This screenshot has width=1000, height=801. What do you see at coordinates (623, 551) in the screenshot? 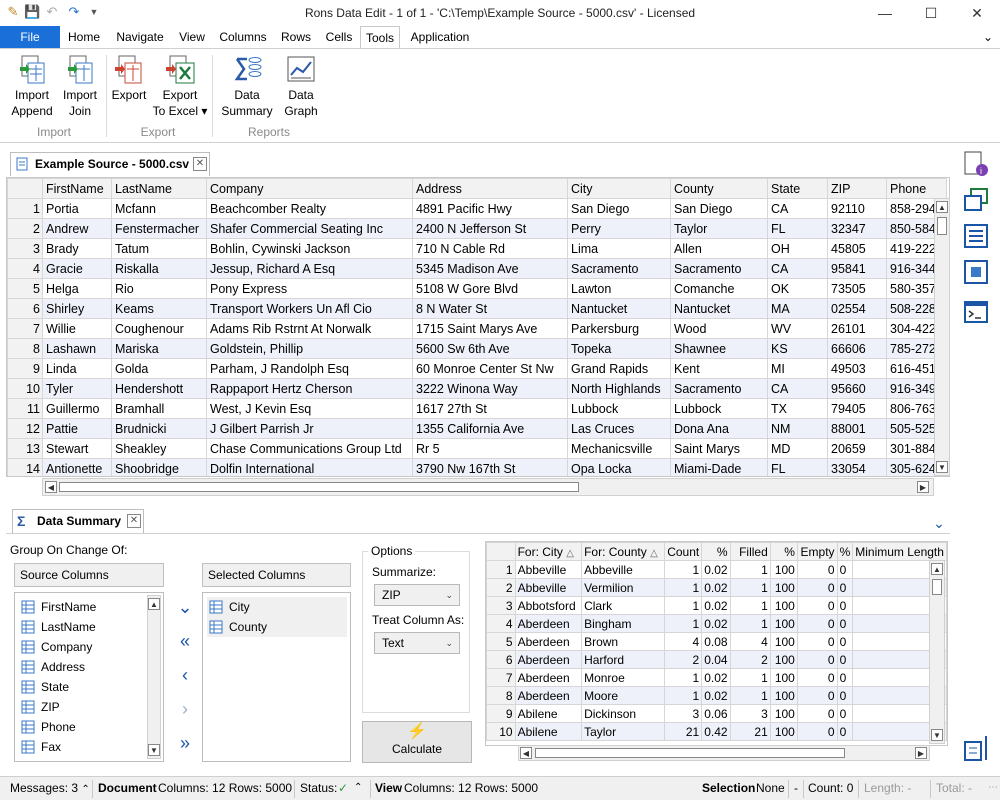
I see `column-header: For: County △` at bounding box center [623, 551].